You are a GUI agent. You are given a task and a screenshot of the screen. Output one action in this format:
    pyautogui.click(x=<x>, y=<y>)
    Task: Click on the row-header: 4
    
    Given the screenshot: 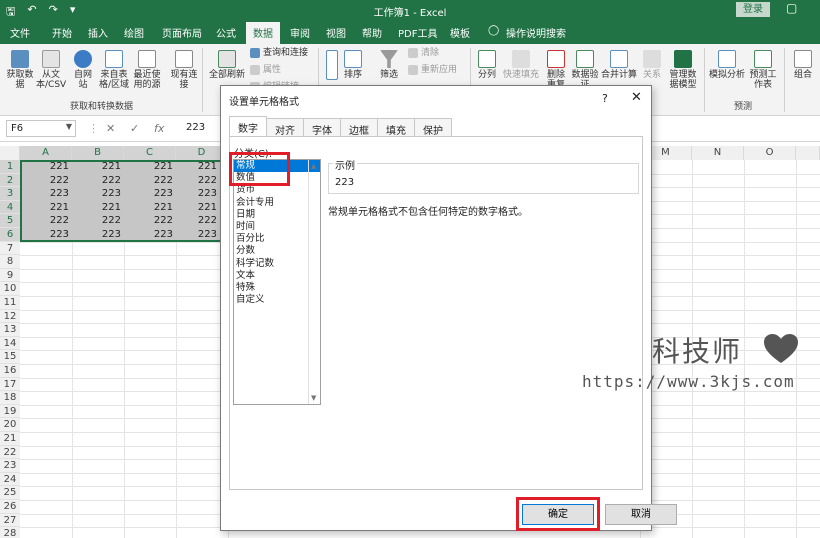 What is the action you would take?
    pyautogui.click(x=10, y=207)
    